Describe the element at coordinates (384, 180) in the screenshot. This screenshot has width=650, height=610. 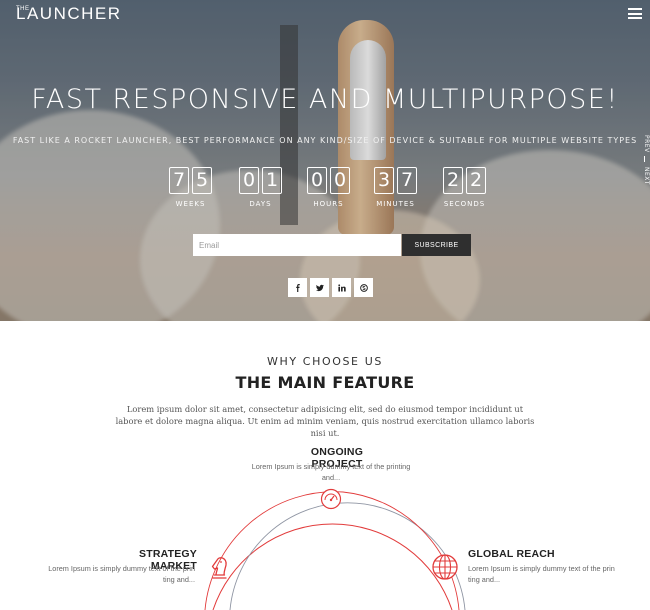
I see `countdown-digit: 3` at that location.